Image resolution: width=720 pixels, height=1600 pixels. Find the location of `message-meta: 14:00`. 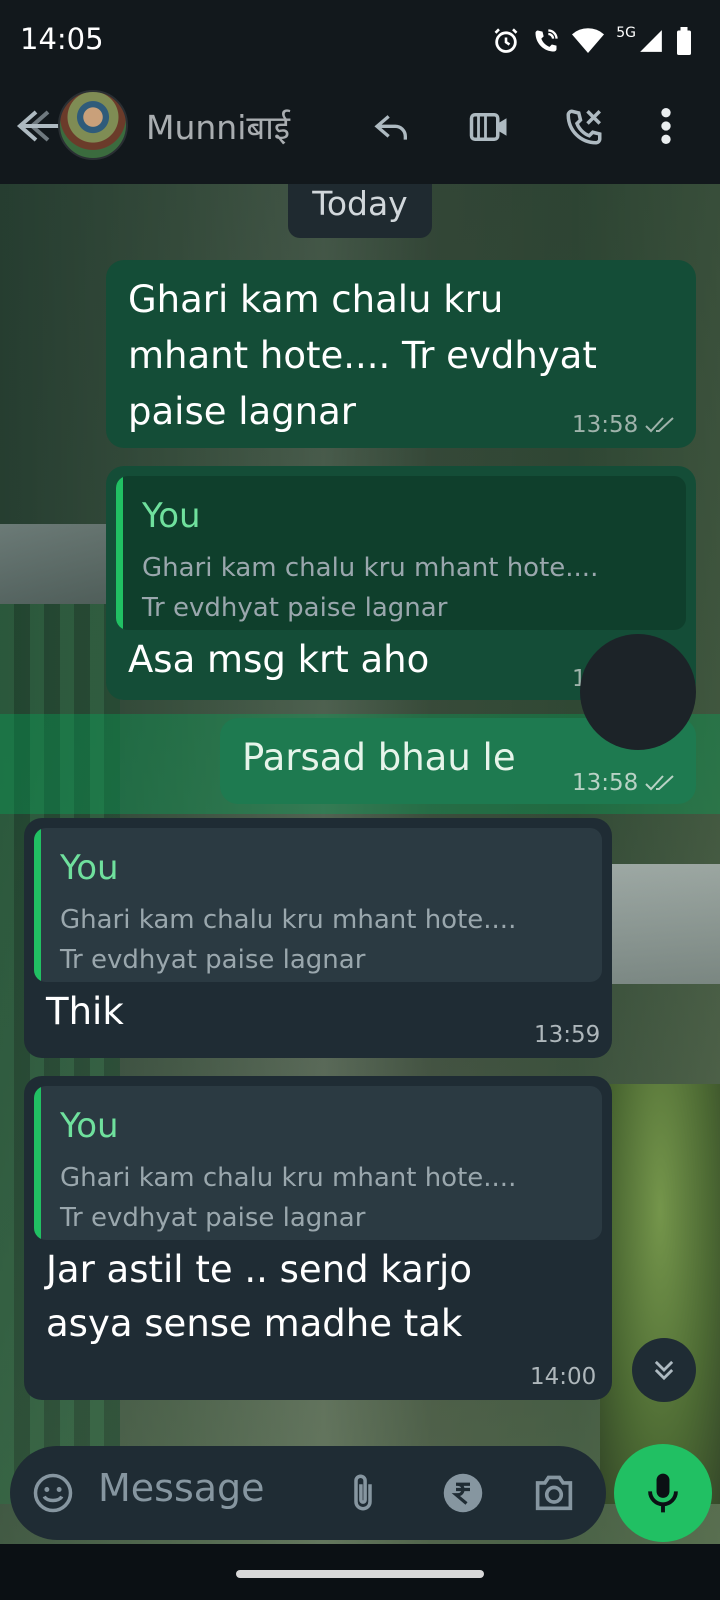

message-meta: 14:00 is located at coordinates (563, 1377).